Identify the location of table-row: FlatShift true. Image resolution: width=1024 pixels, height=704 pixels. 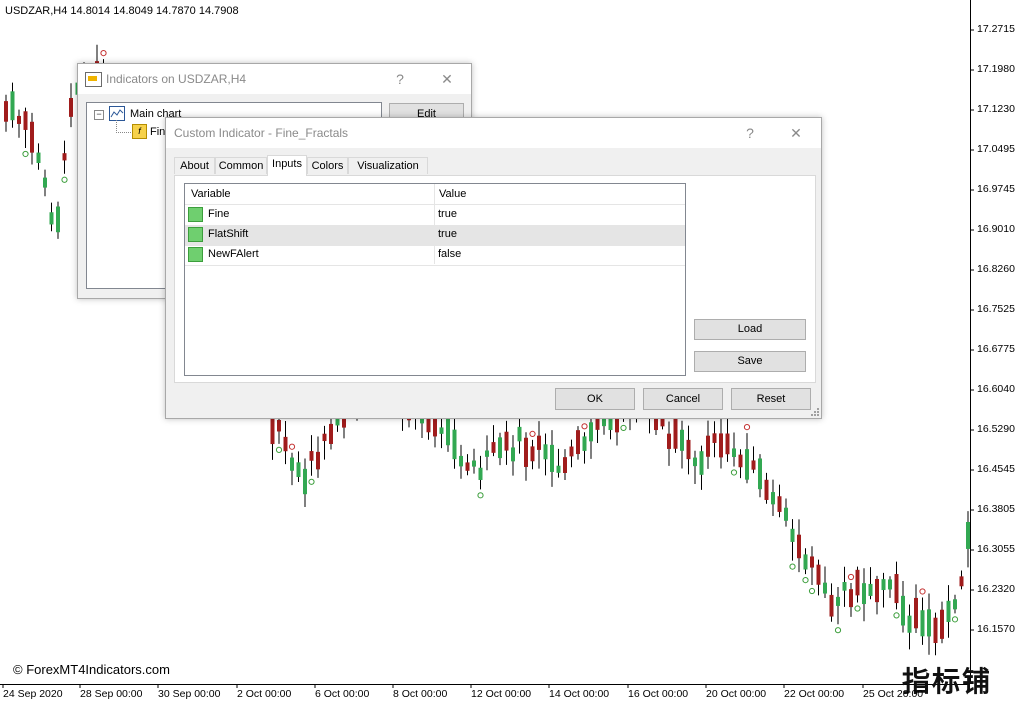
(435, 235).